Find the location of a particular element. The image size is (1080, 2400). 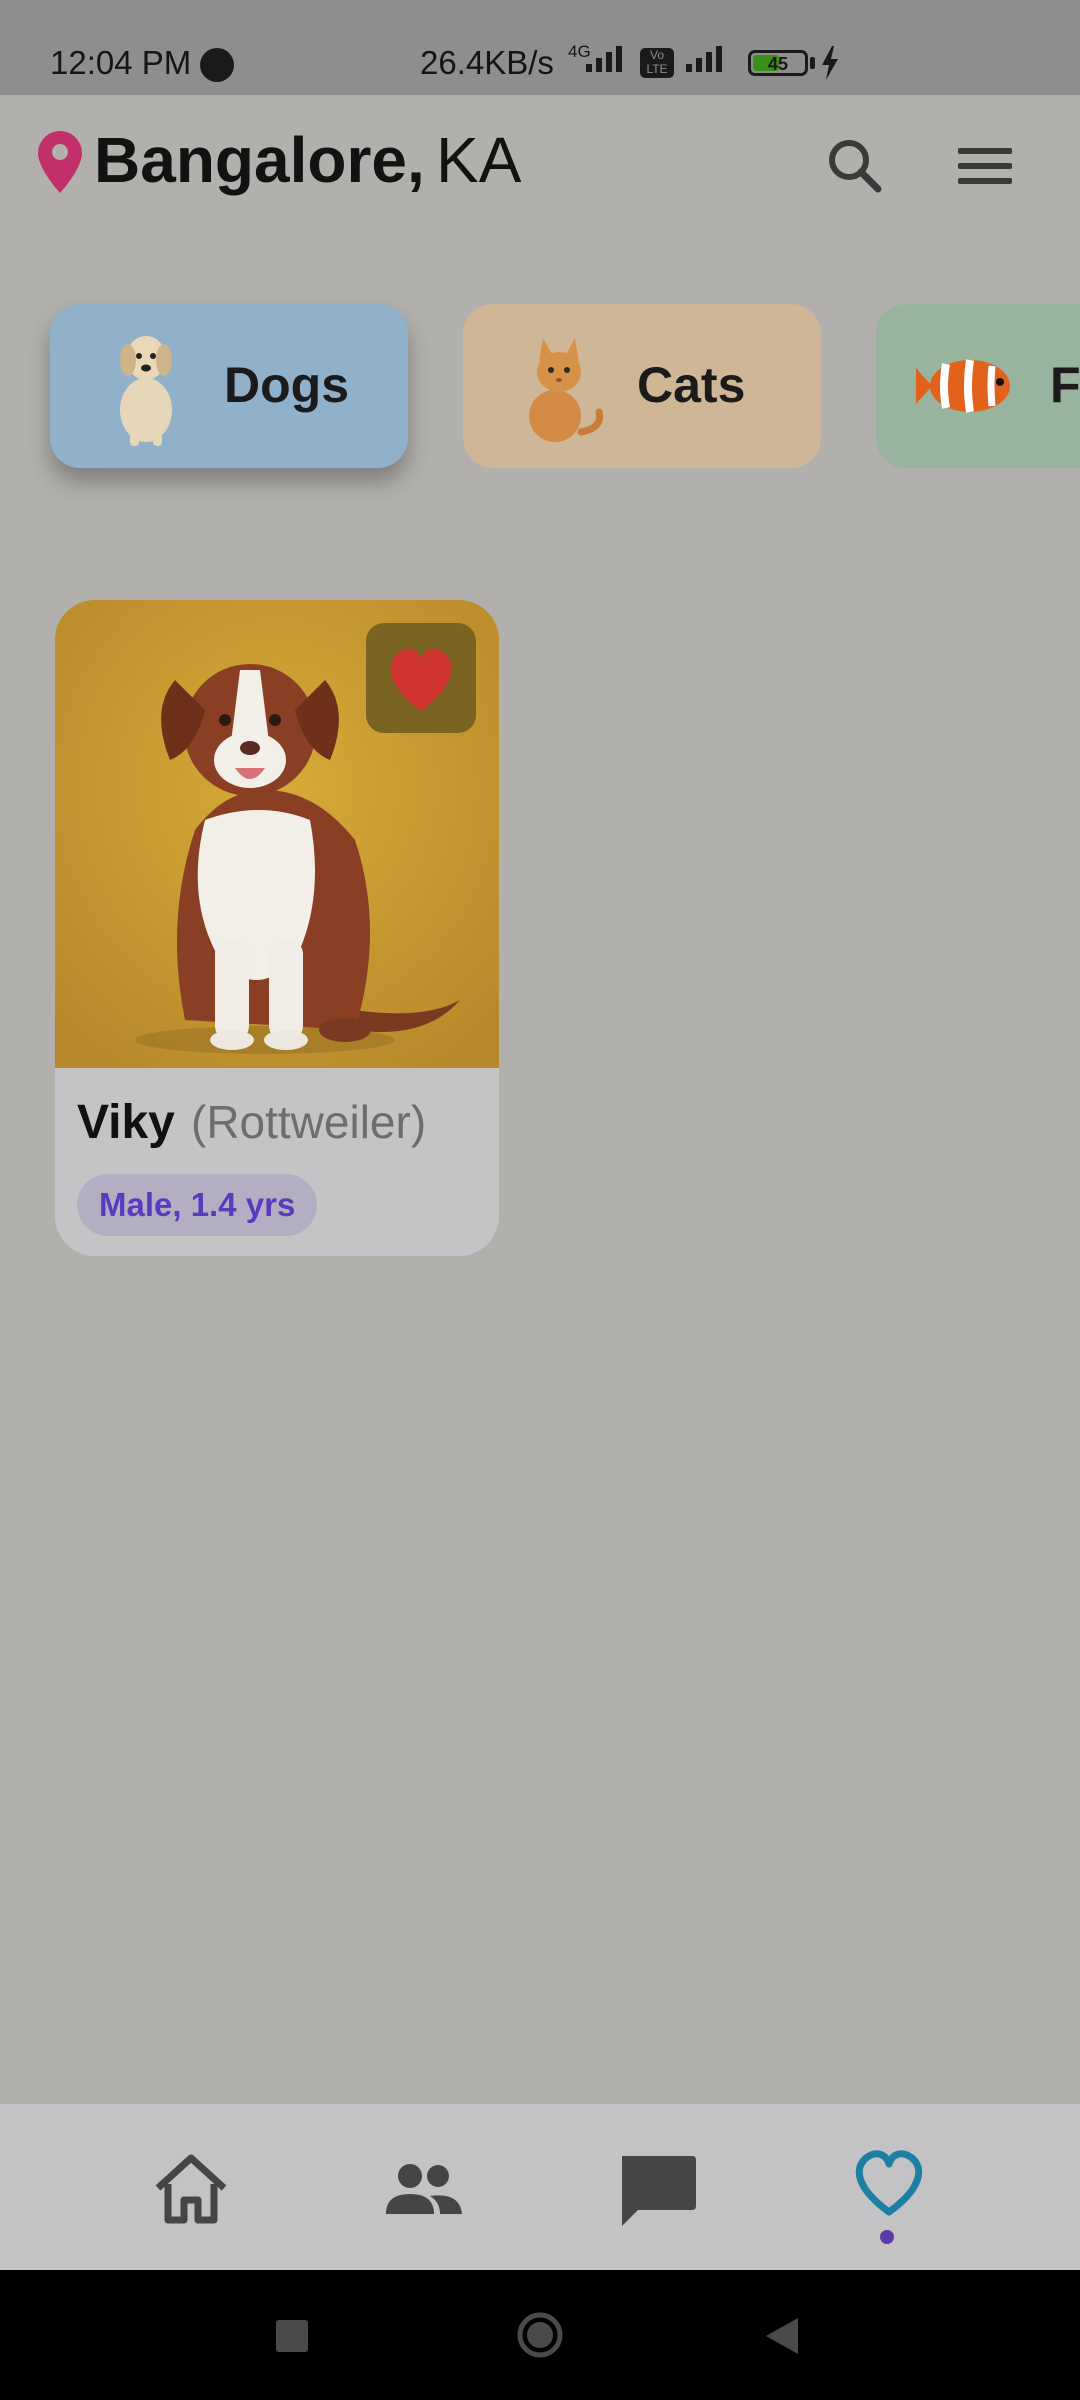

signal-strength-icon is located at coordinates (604, 59).